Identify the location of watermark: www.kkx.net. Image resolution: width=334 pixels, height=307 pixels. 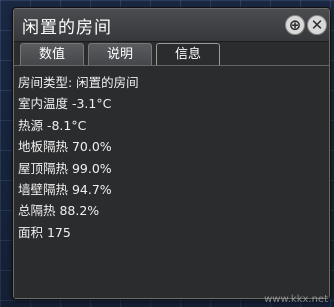
(296, 299).